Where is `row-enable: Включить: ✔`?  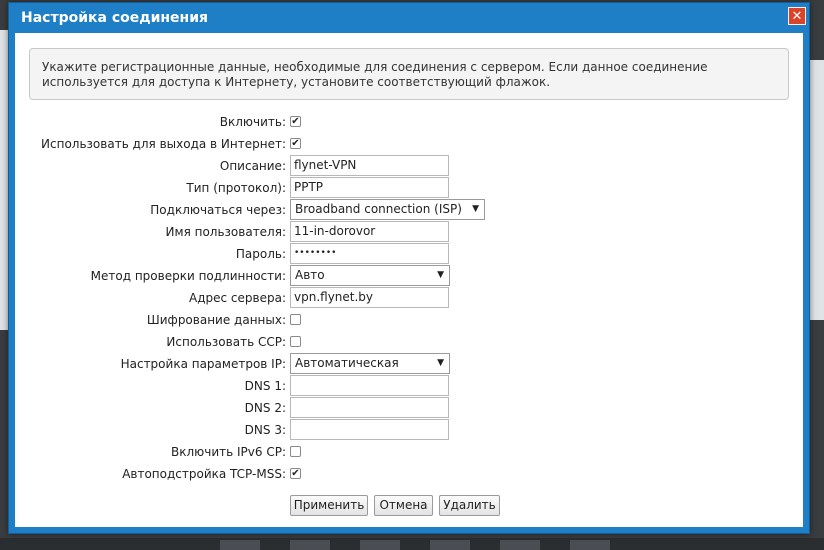 row-enable: Включить: ✔ is located at coordinates (408, 122).